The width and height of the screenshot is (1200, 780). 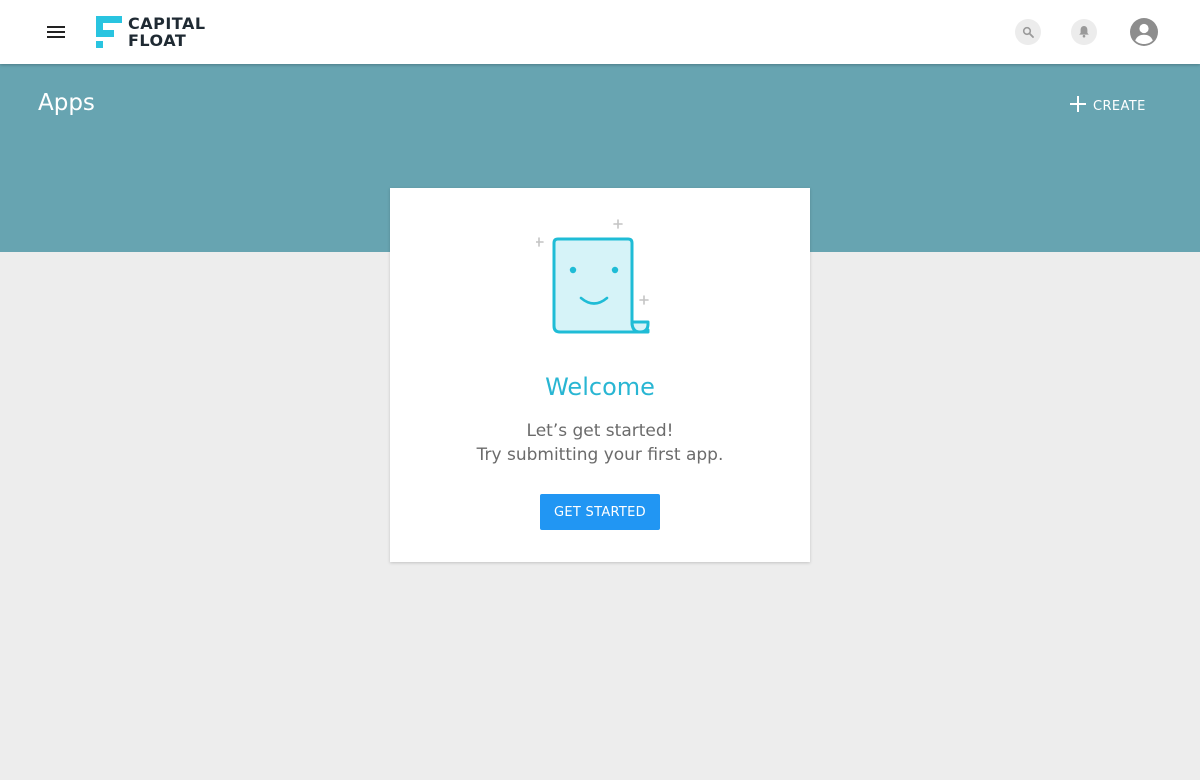 What do you see at coordinates (595, 278) in the screenshot?
I see `smiling-document-illustration` at bounding box center [595, 278].